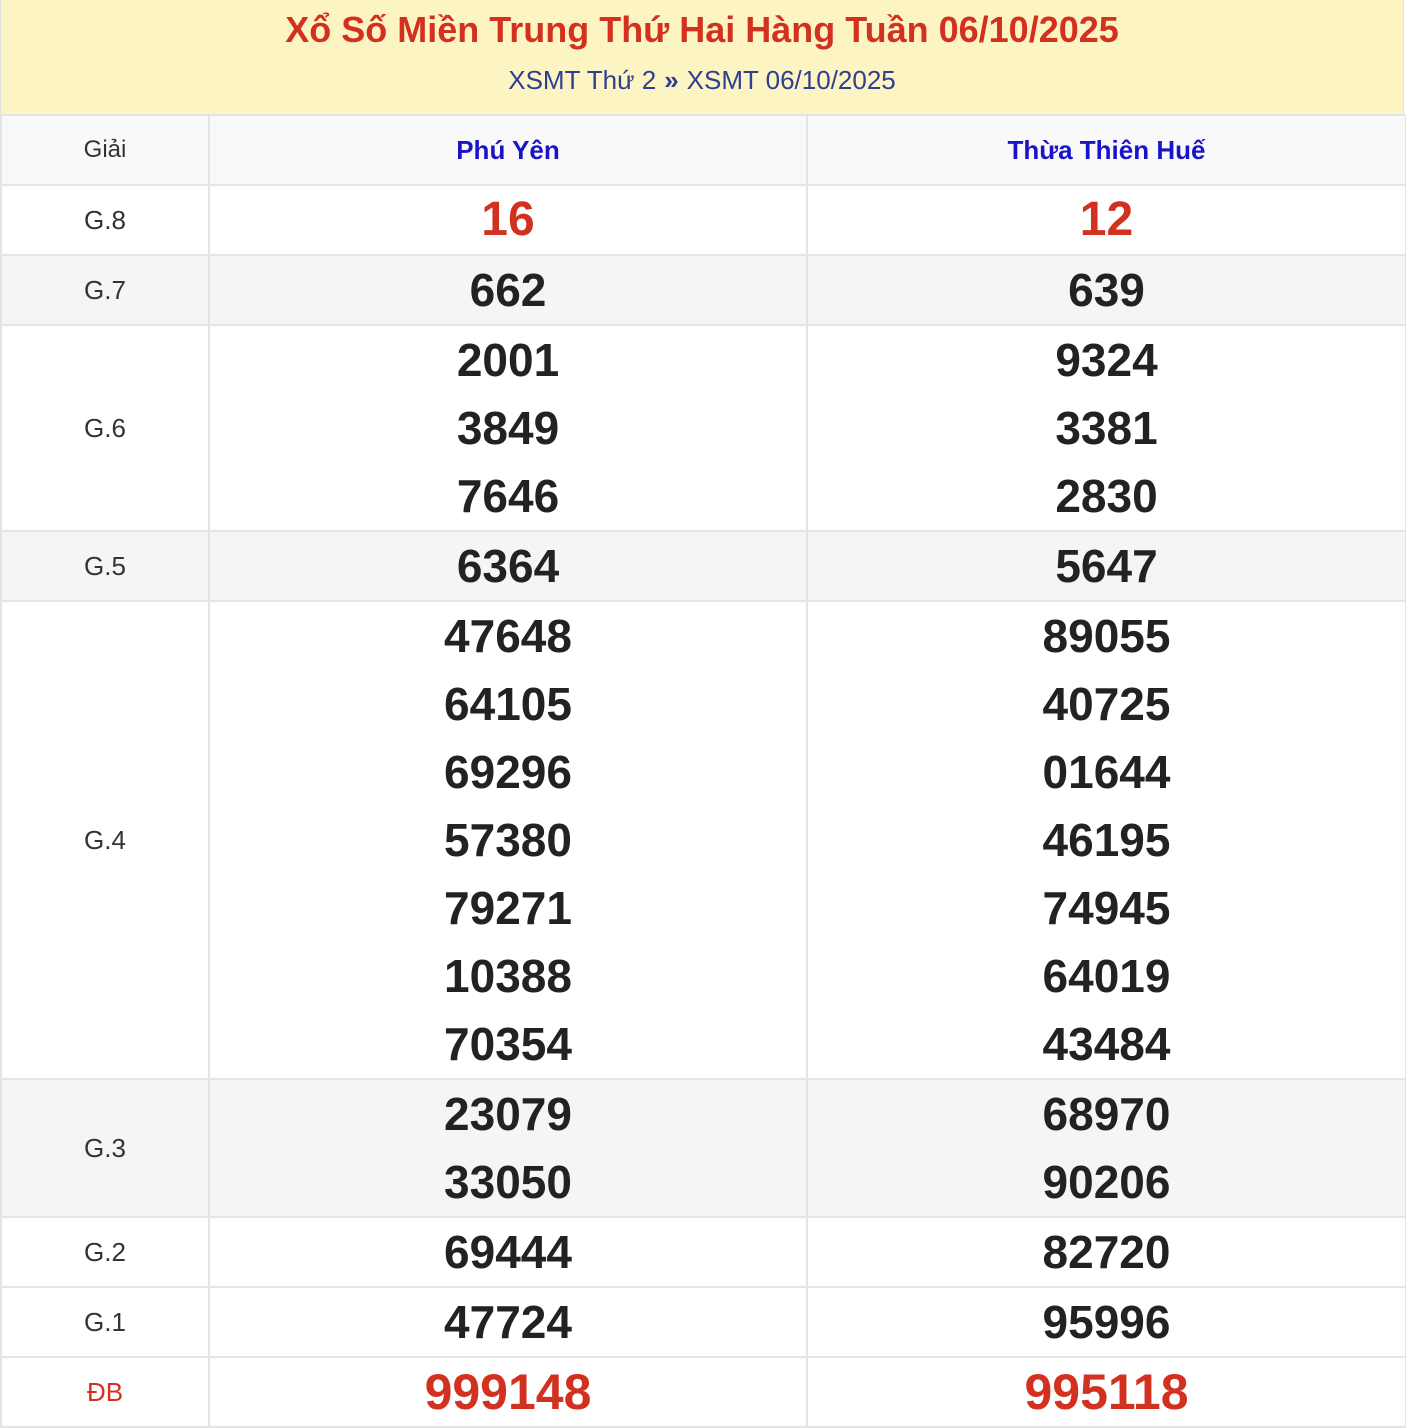  I want to click on prize-number: 5647, so click(1106, 566).